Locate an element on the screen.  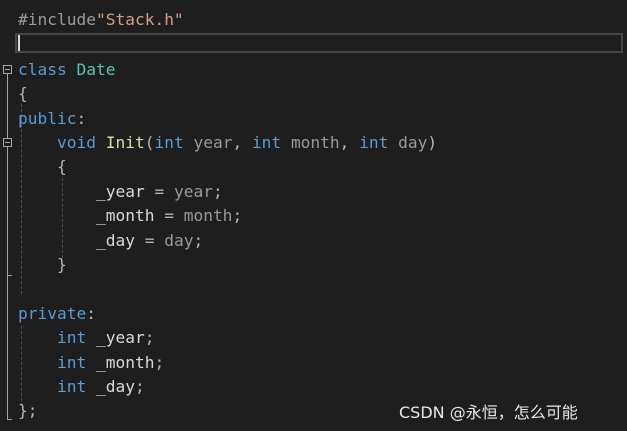
code-line: private: is located at coordinates (313, 314).